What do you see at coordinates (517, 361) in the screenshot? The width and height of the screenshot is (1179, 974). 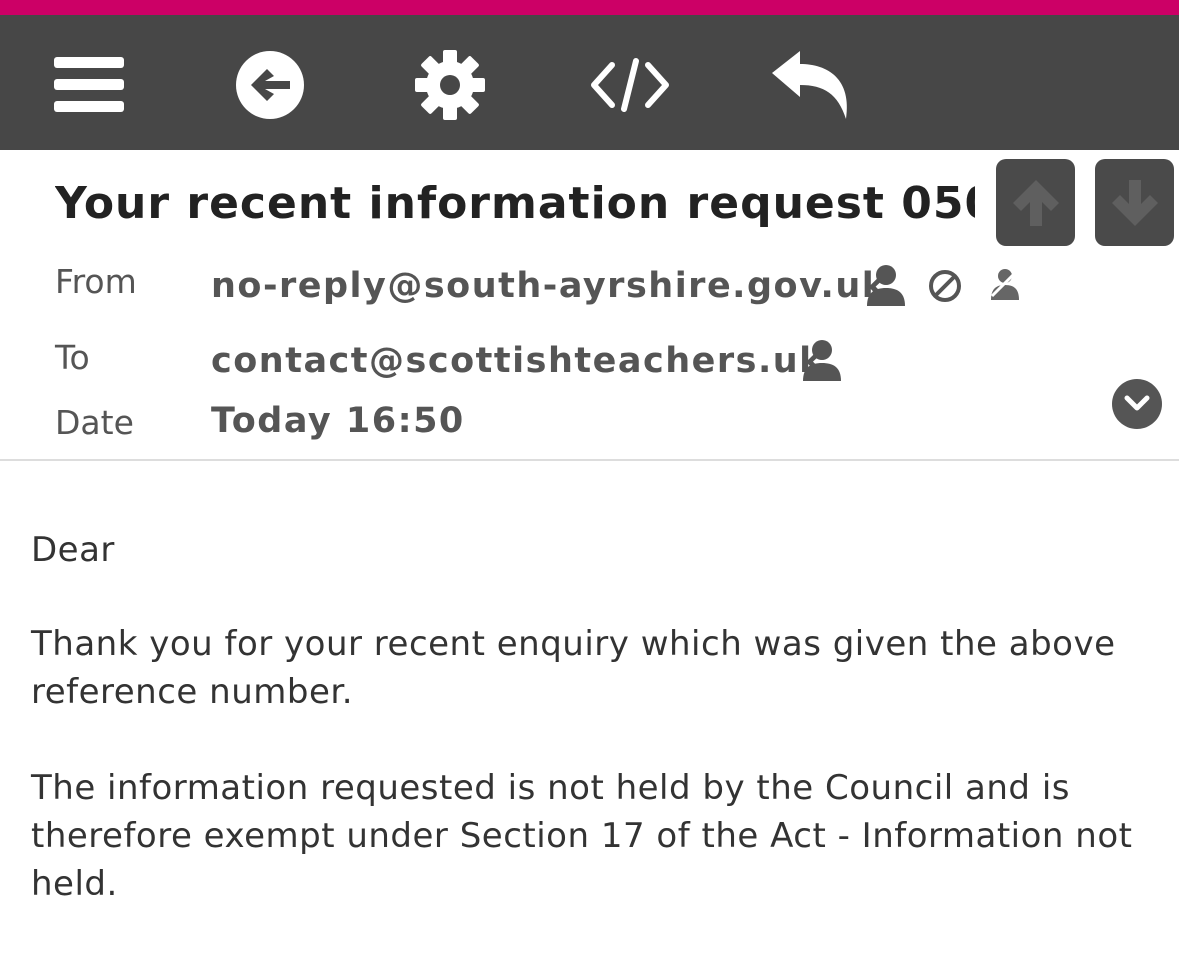 I see `to-address: contact@scottishteachers.uk` at bounding box center [517, 361].